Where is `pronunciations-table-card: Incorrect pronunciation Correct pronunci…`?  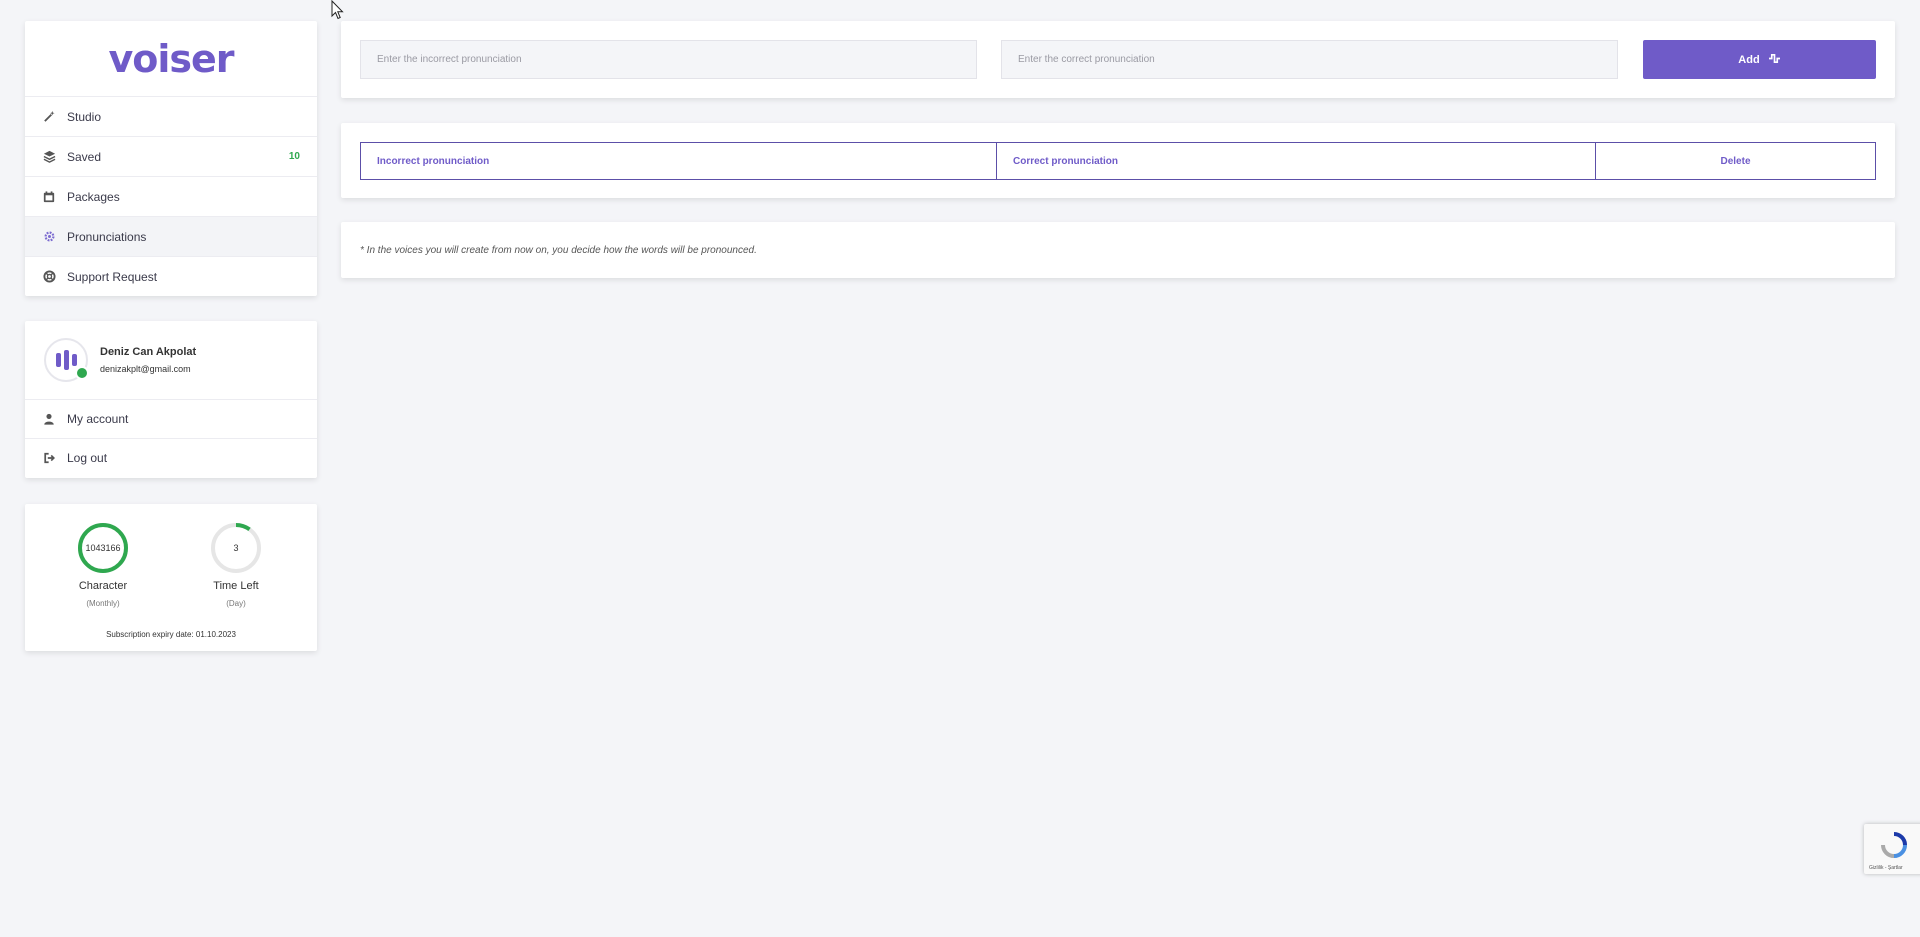 pronunciations-table-card: Incorrect pronunciation Correct pronunci… is located at coordinates (1118, 160).